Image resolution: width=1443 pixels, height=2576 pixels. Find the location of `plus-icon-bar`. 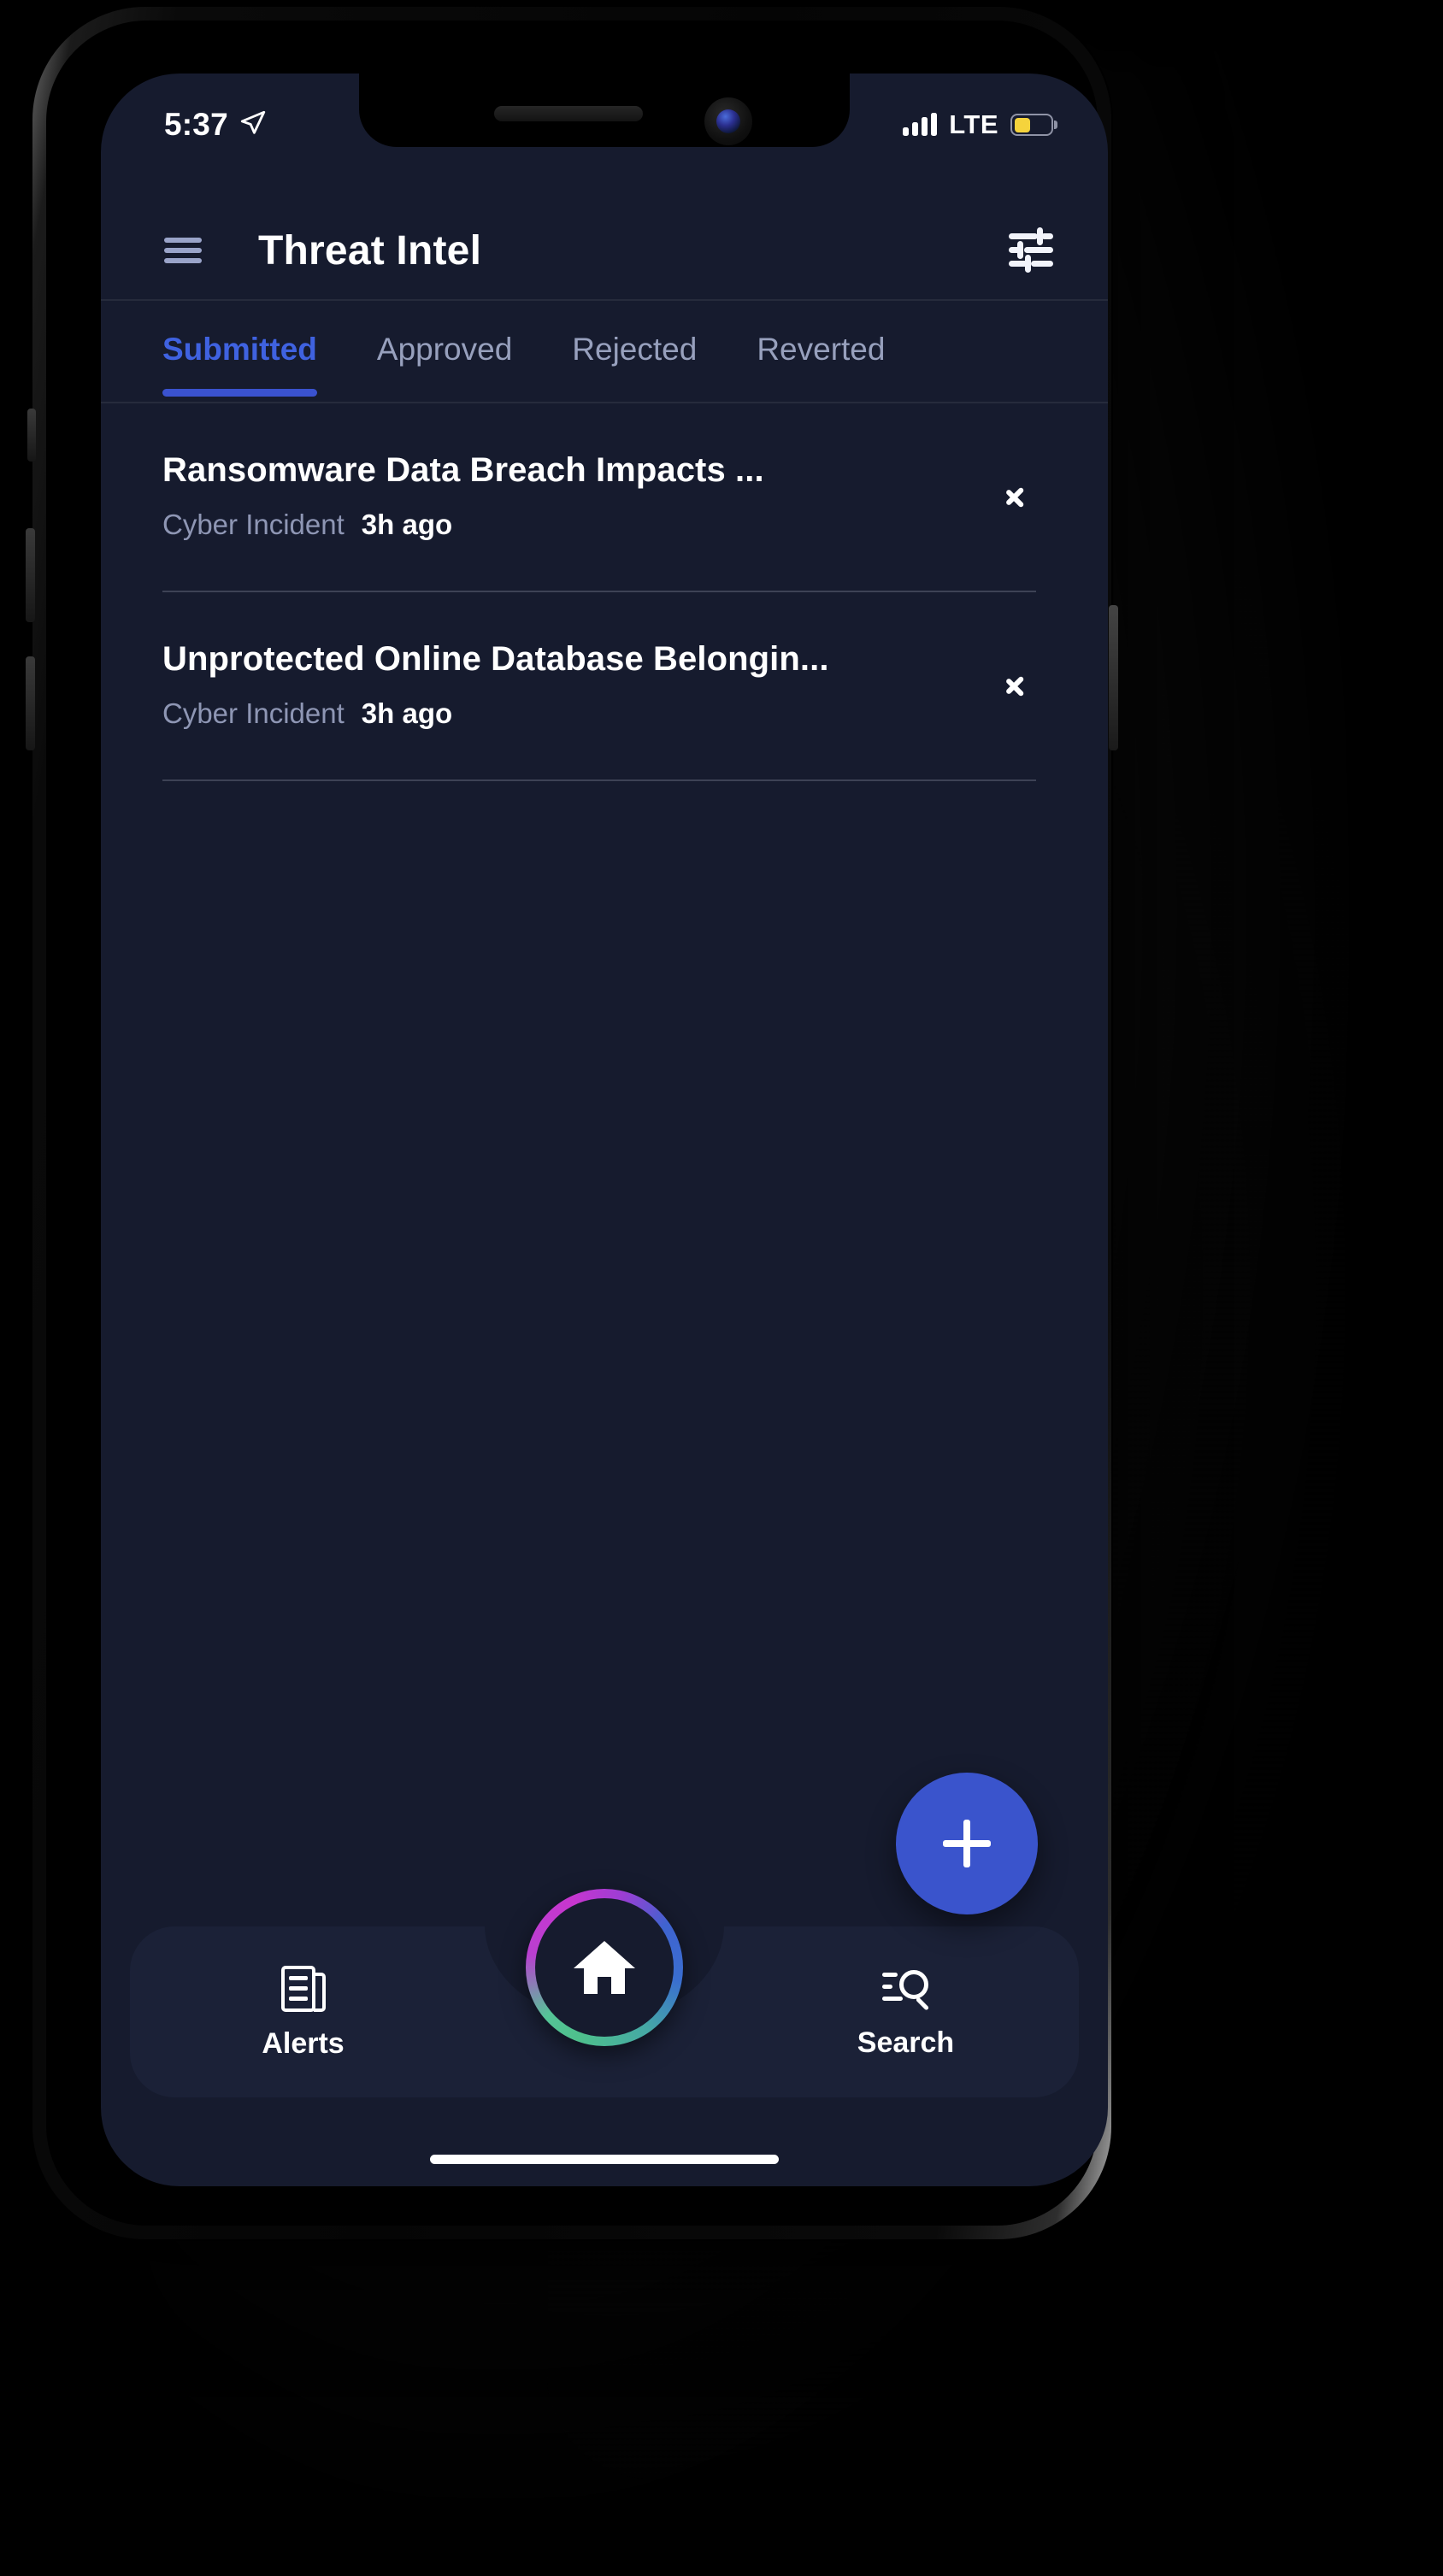

plus-icon-bar is located at coordinates (967, 1843).